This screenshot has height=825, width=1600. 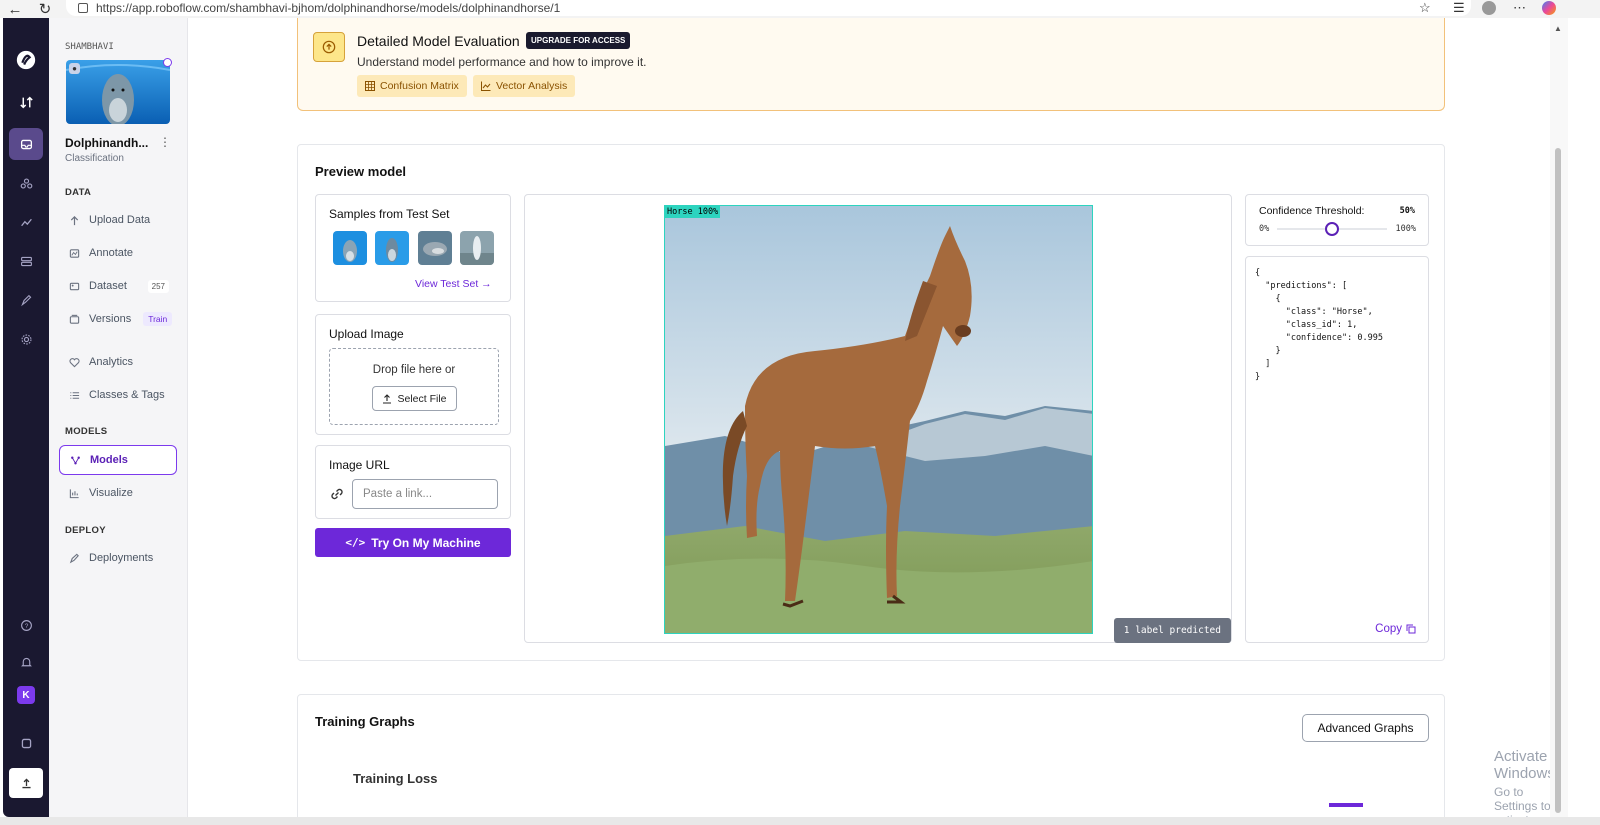 What do you see at coordinates (83, 8) in the screenshot?
I see `site-info-icon` at bounding box center [83, 8].